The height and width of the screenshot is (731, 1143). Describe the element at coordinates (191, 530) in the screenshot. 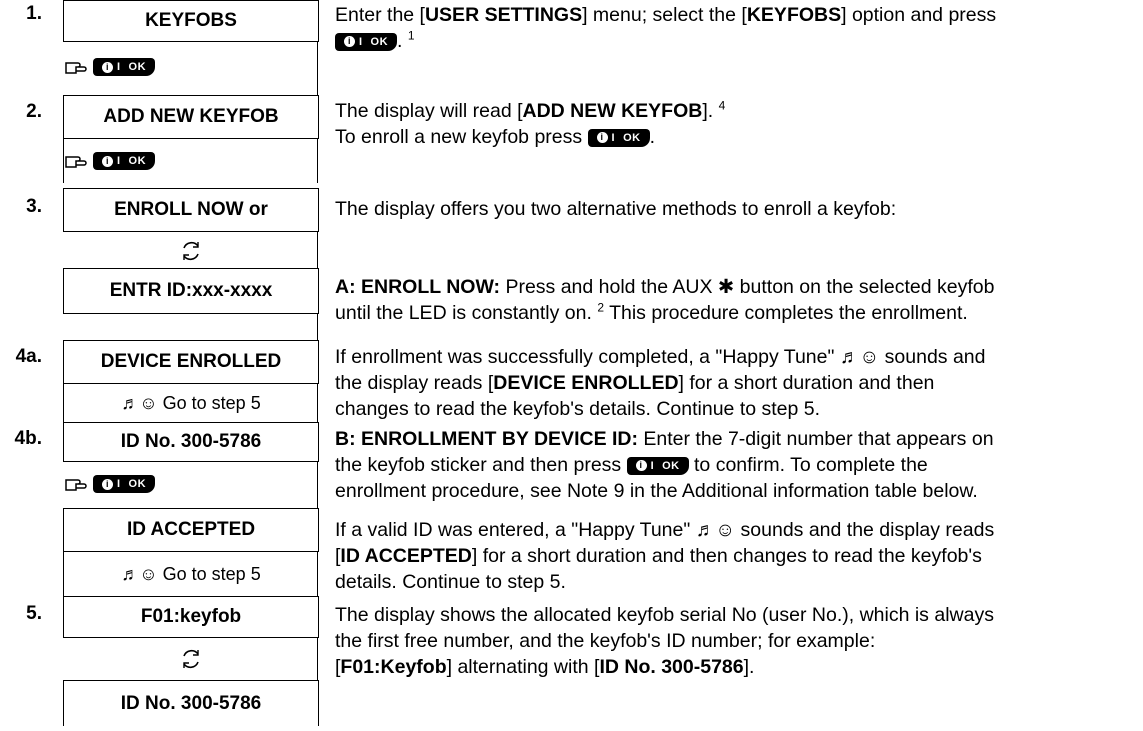

I see `display-box: ID ACCEPTED` at that location.